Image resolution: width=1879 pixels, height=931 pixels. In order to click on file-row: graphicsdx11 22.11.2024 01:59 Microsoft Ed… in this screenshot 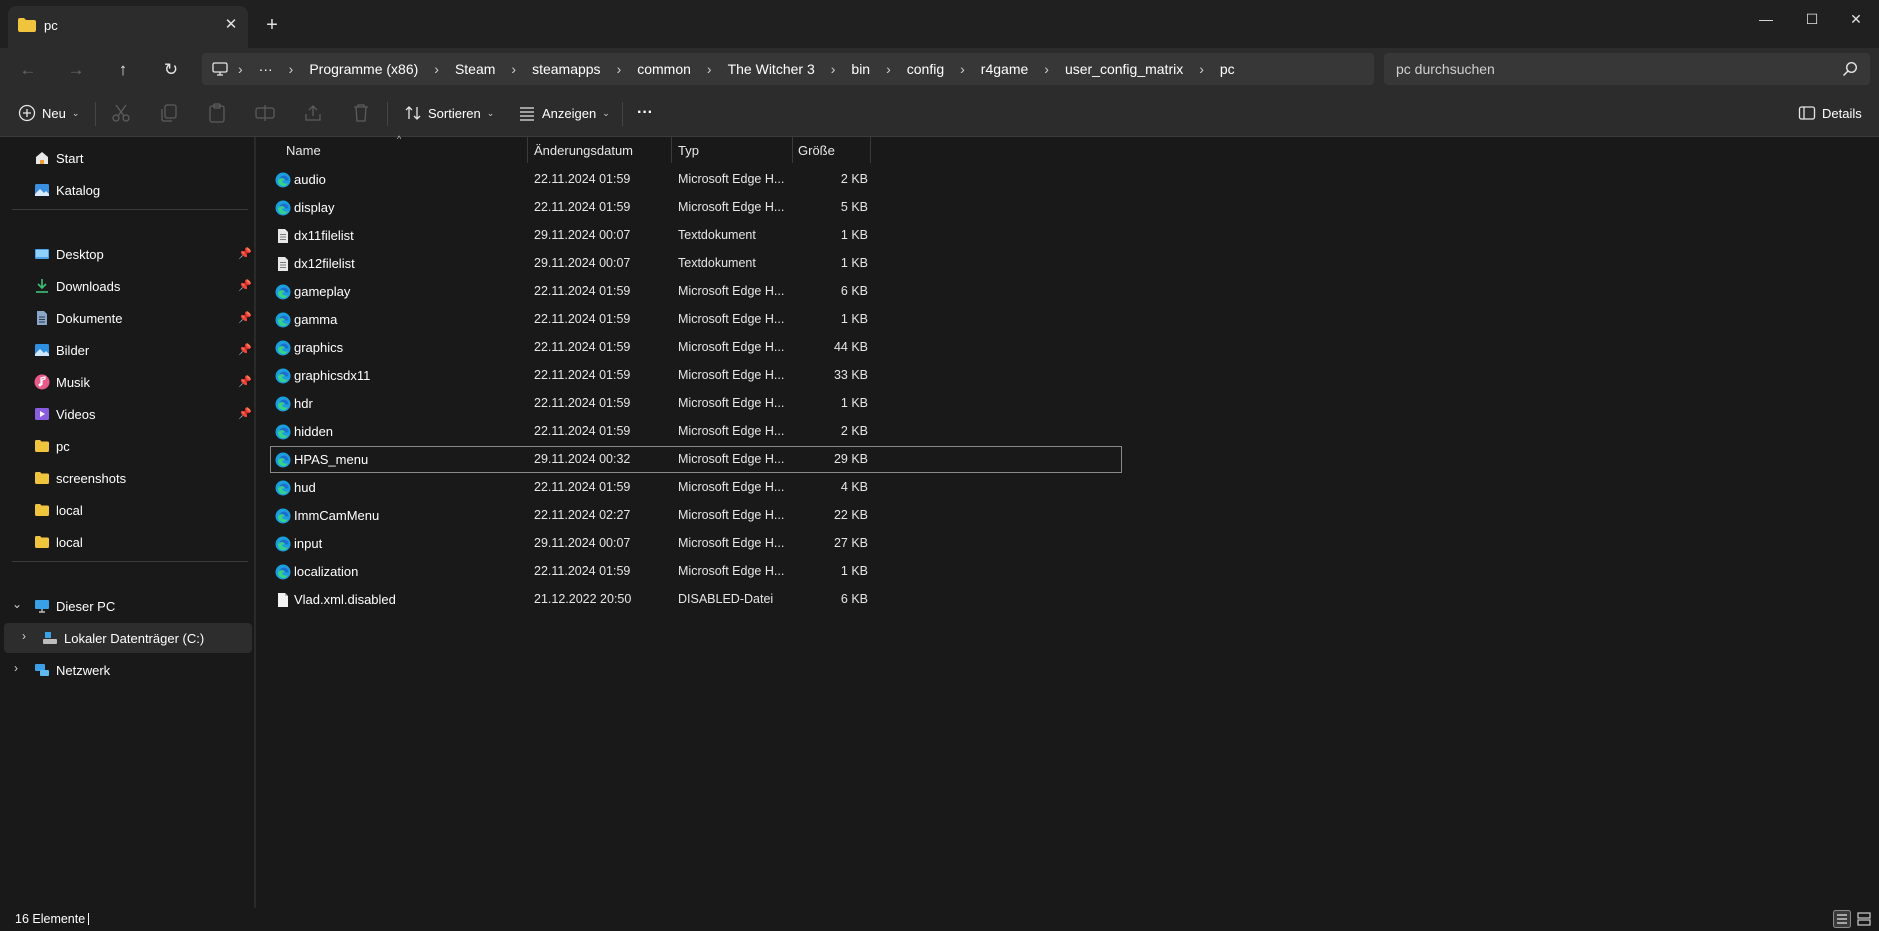, I will do `click(697, 375)`.